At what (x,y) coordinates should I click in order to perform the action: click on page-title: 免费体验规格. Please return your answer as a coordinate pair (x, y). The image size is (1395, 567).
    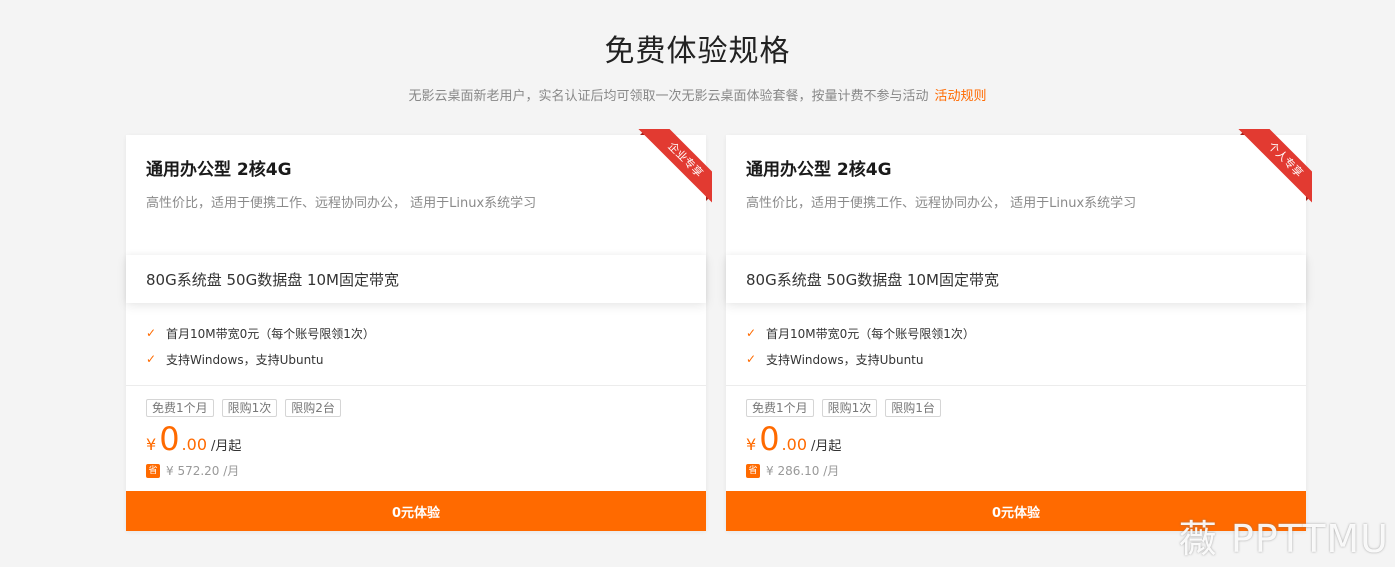
    Looking at the image, I should click on (697, 51).